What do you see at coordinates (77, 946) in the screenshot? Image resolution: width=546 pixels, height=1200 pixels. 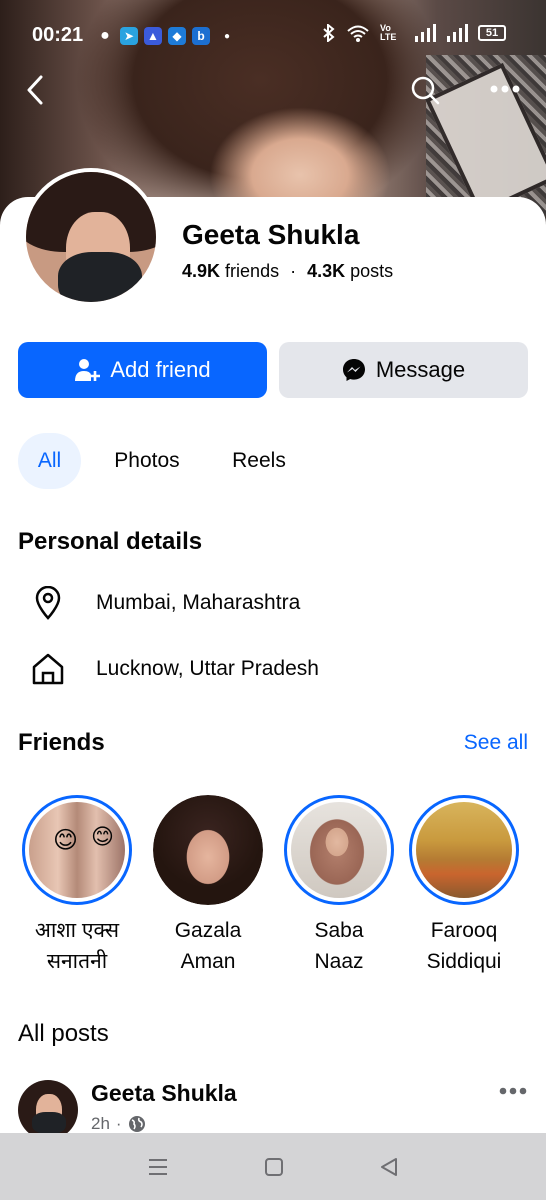 I see `friend-name: आशा एक्स सनातनी` at bounding box center [77, 946].